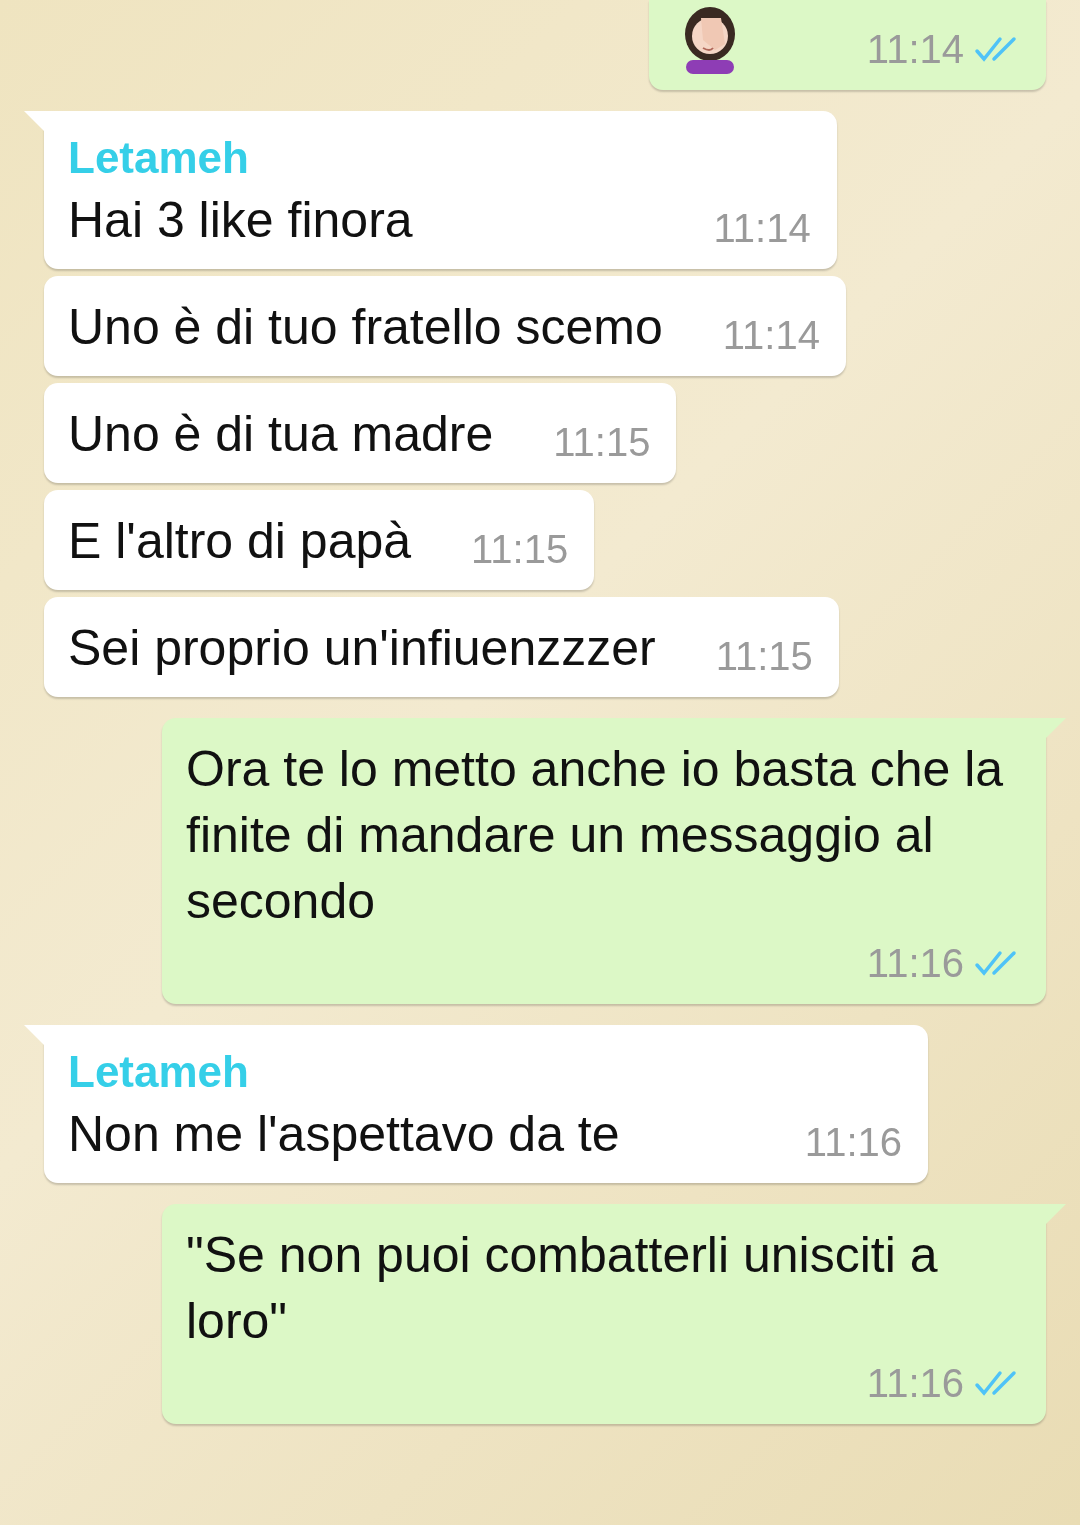 This screenshot has height=1525, width=1080. I want to click on message-text: "Se non puoi combatterli unisciti a loro", so click(562, 1288).